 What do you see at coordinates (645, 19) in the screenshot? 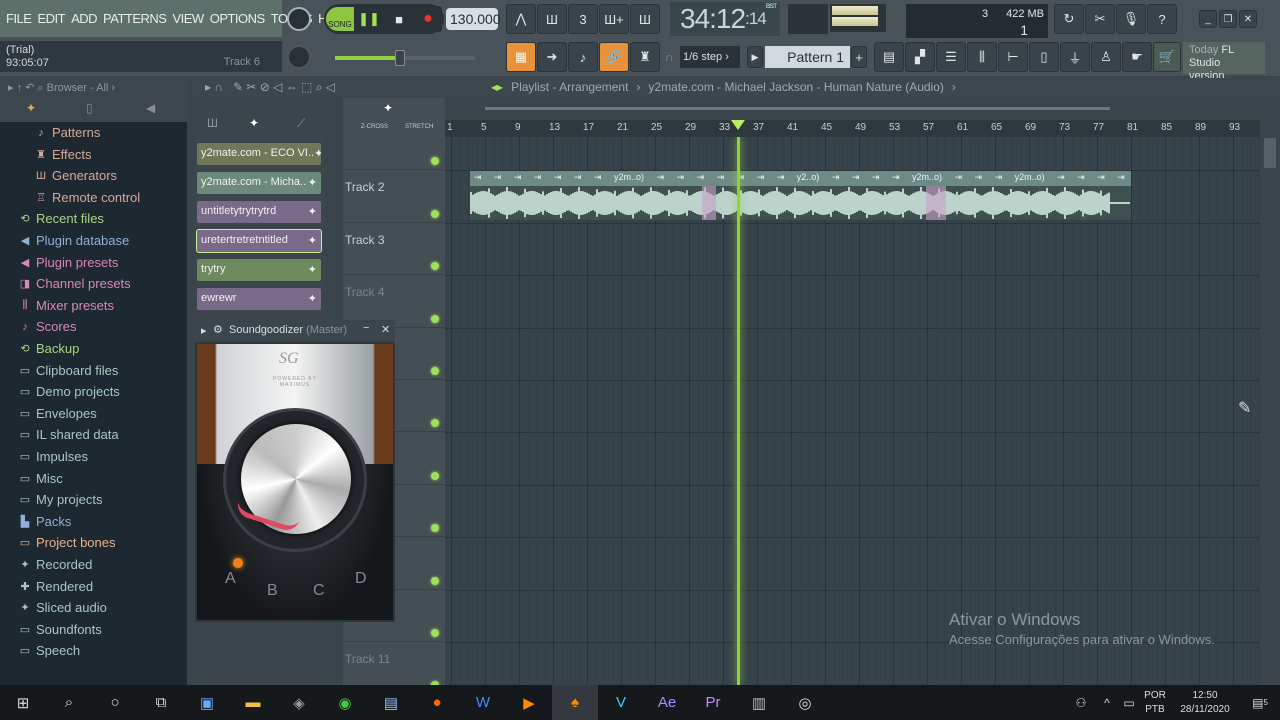
I see `loop-record-icon: Ш` at bounding box center [645, 19].